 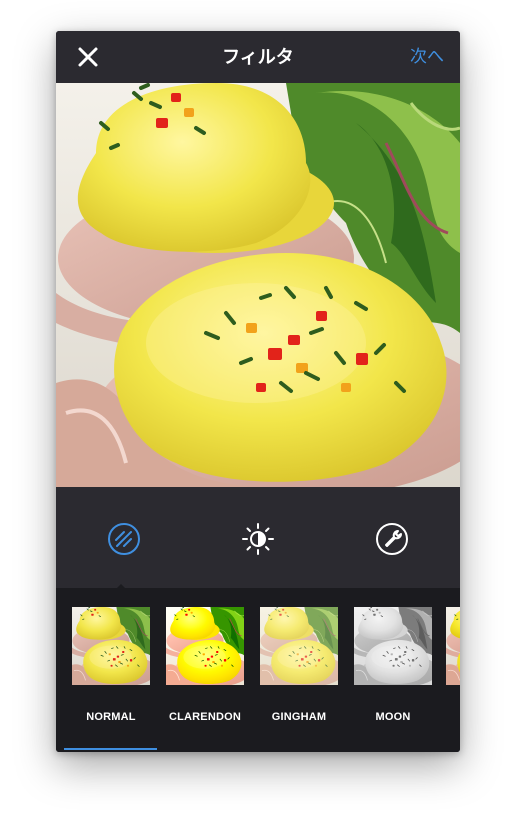 I want to click on filter-gingham: GINGHAM, so click(x=300, y=665).